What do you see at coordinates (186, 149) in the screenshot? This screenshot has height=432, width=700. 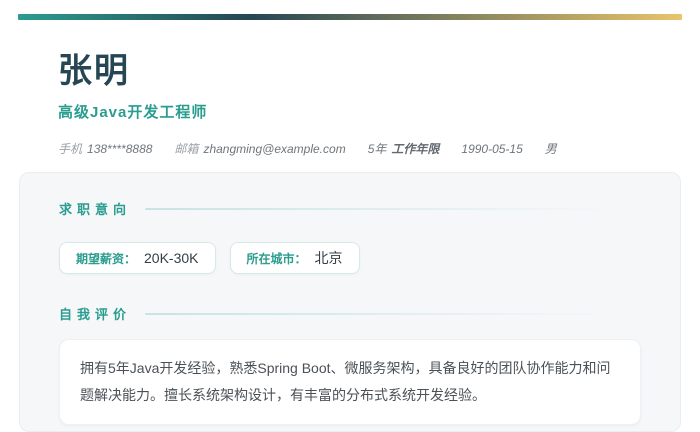 I see `email-label: 邮箱` at bounding box center [186, 149].